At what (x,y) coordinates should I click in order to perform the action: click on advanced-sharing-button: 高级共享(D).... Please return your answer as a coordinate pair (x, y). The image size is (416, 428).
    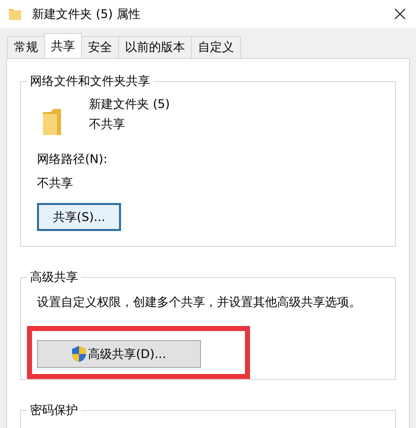
    Looking at the image, I should click on (119, 354).